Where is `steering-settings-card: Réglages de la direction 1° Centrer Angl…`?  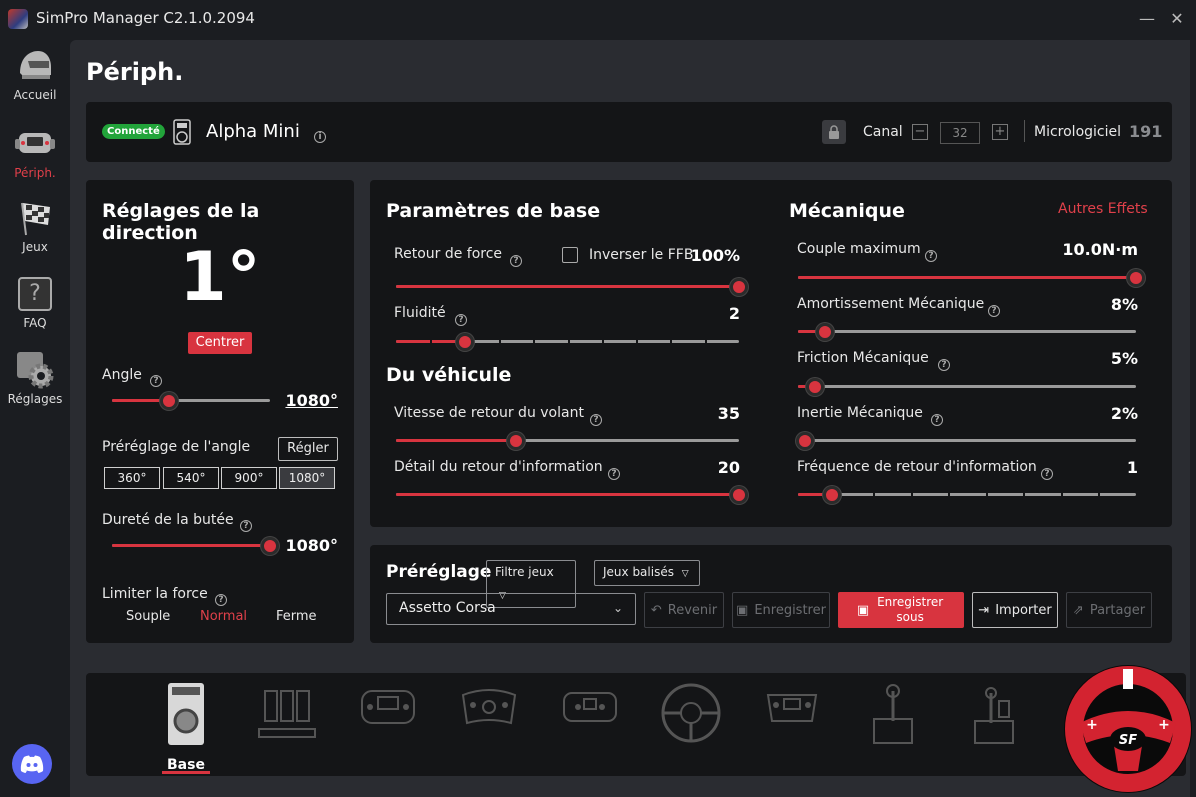
steering-settings-card: Réglages de la direction 1° Centrer Angl… is located at coordinates (220, 411).